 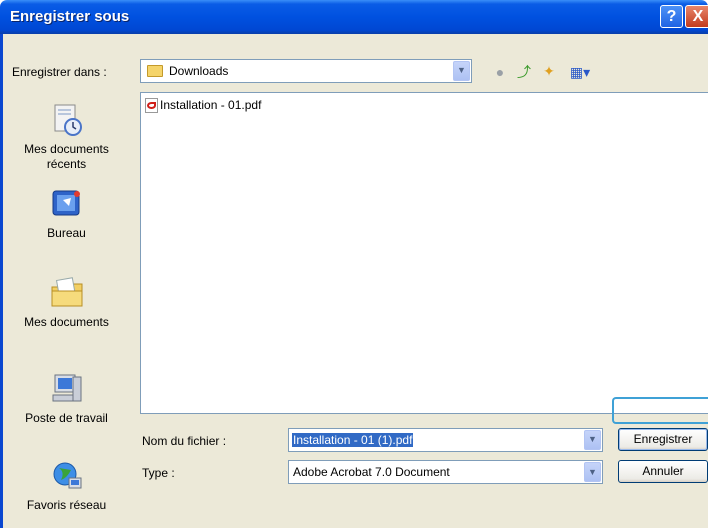 What do you see at coordinates (67, 476) in the screenshot?
I see `network-places-icon` at bounding box center [67, 476].